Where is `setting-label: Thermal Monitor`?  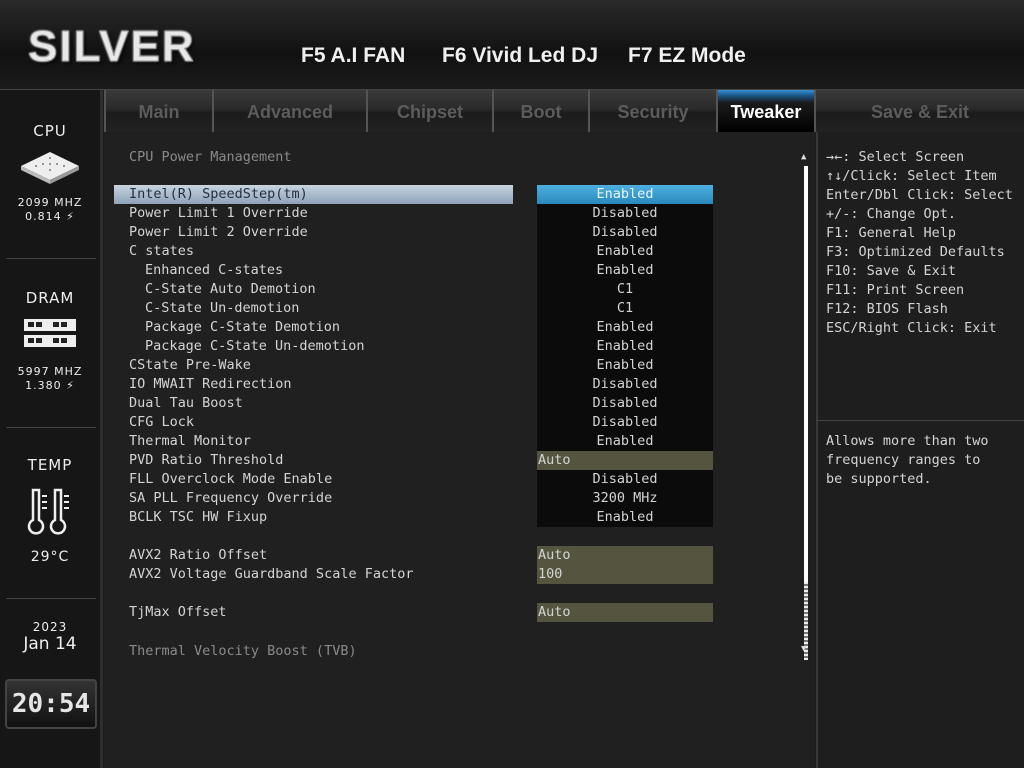
setting-label: Thermal Monitor is located at coordinates (190, 441).